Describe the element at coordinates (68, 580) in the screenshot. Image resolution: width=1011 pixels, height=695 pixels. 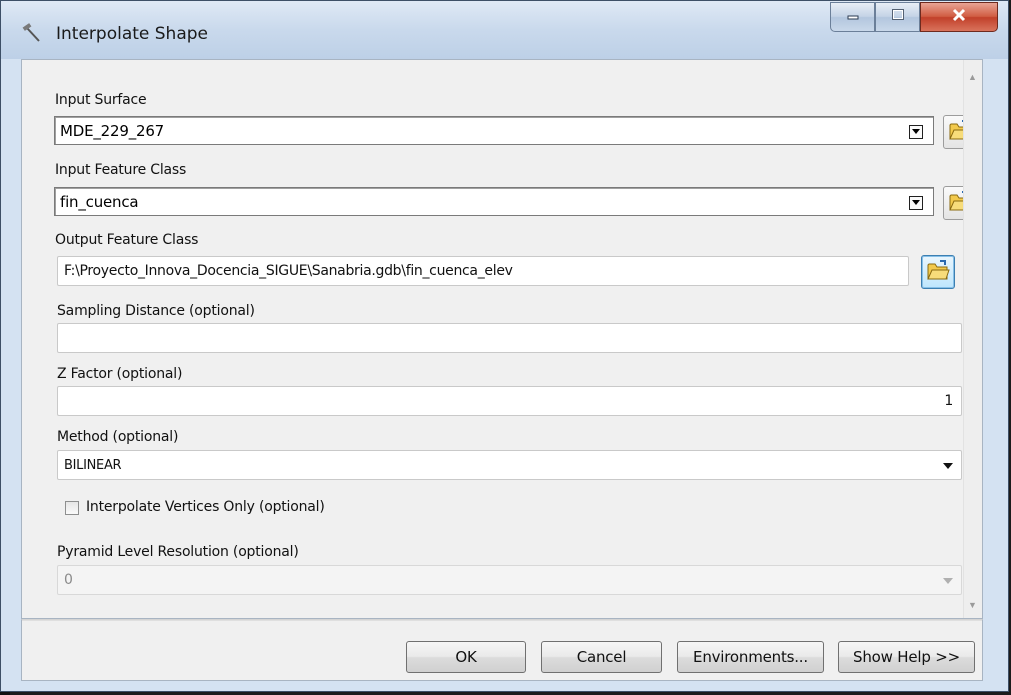
I see `pyramid-level-value: 0` at that location.